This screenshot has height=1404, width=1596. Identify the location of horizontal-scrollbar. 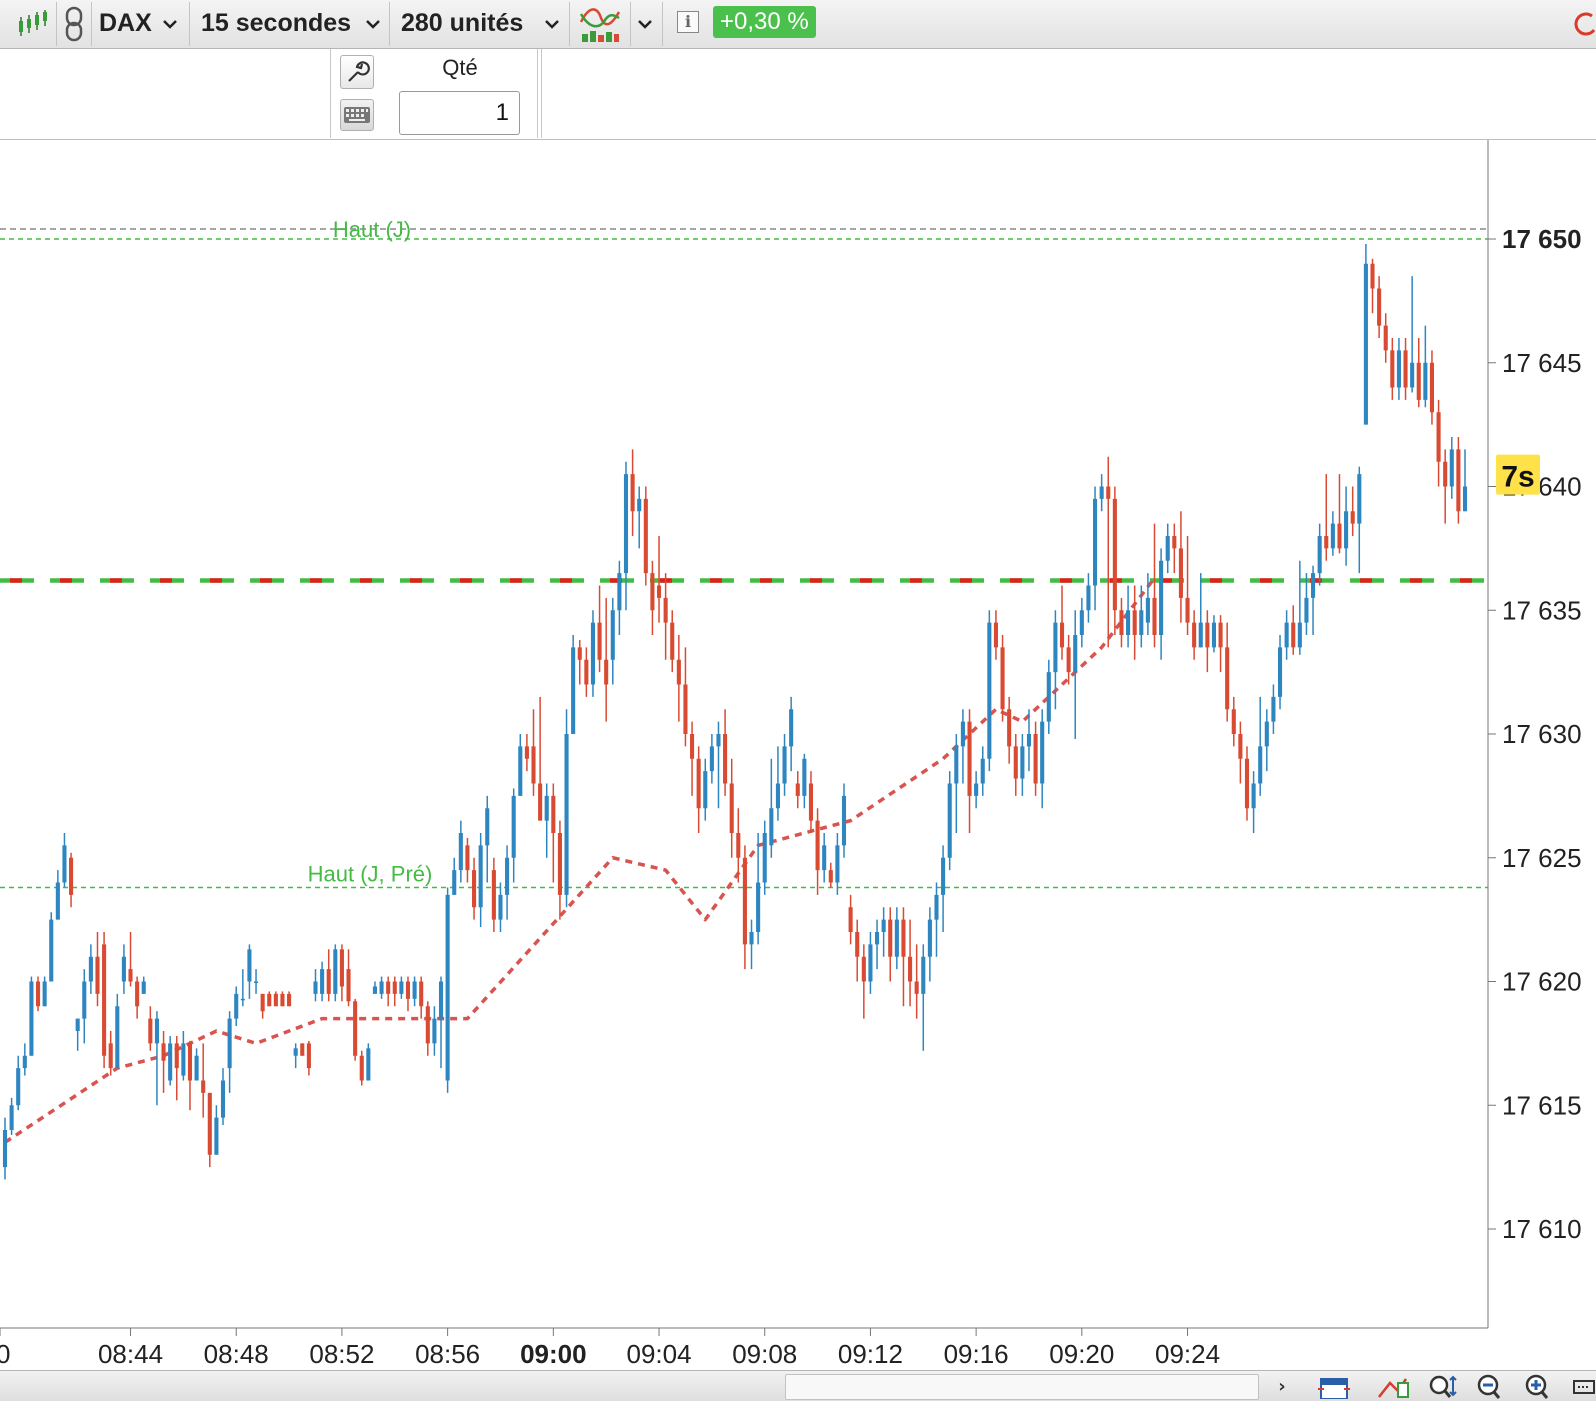
(1022, 1387).